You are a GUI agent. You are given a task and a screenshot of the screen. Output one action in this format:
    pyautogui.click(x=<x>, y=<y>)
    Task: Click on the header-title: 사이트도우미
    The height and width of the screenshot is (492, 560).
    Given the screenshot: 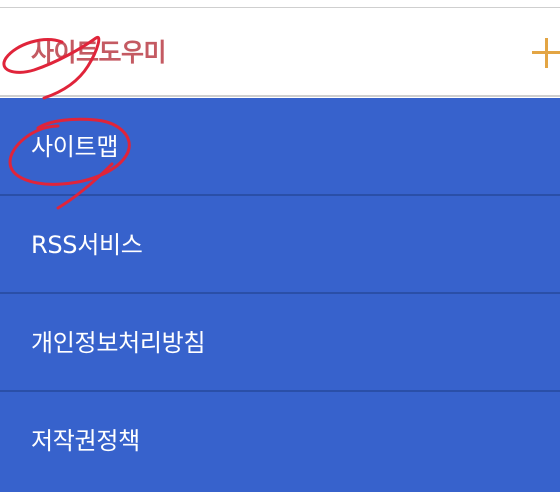 What is the action you would take?
    pyautogui.click(x=99, y=52)
    